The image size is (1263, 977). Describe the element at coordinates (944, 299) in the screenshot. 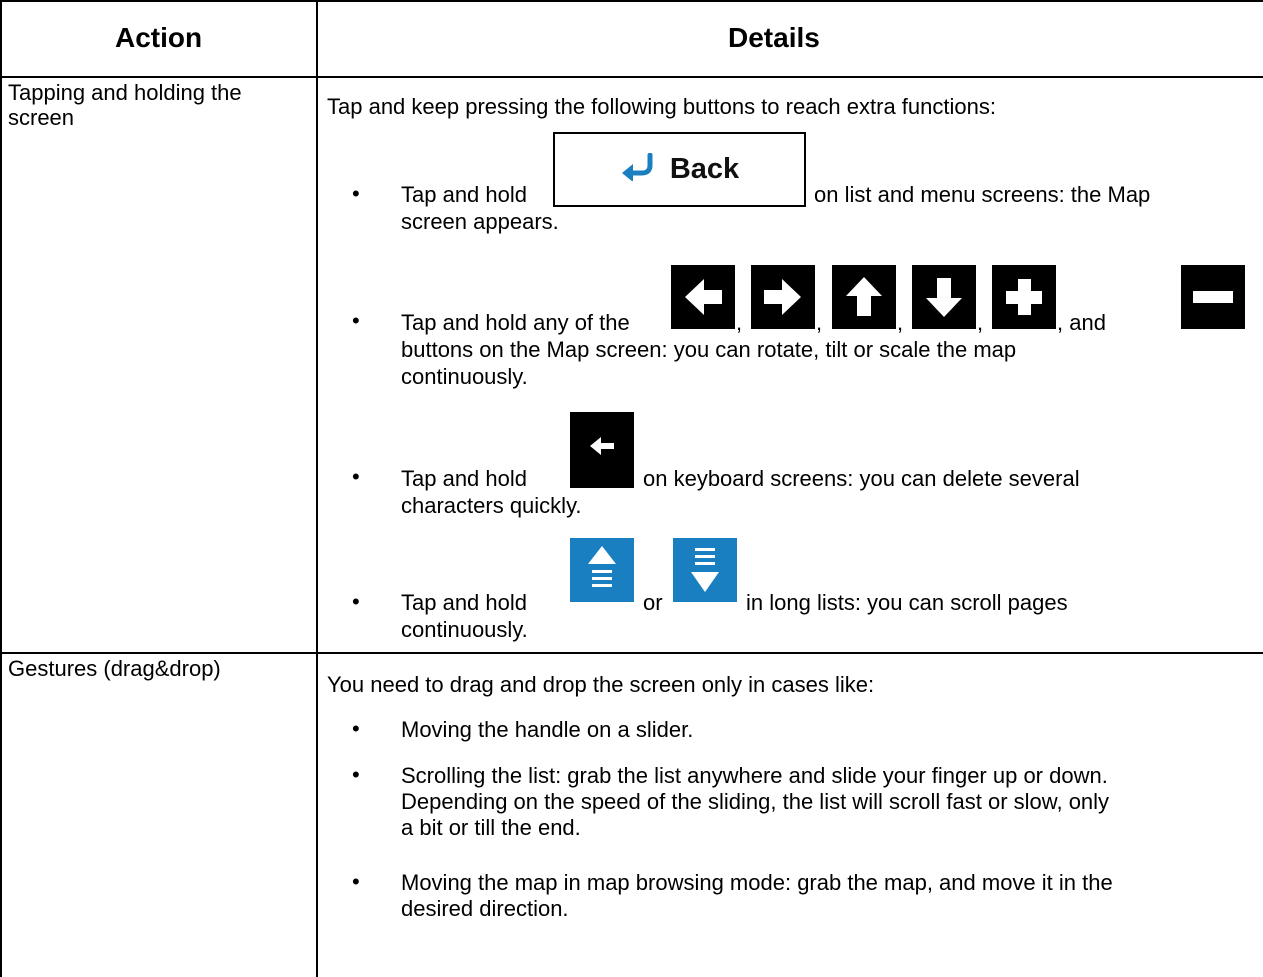

I see `arrow-down-icon` at that location.